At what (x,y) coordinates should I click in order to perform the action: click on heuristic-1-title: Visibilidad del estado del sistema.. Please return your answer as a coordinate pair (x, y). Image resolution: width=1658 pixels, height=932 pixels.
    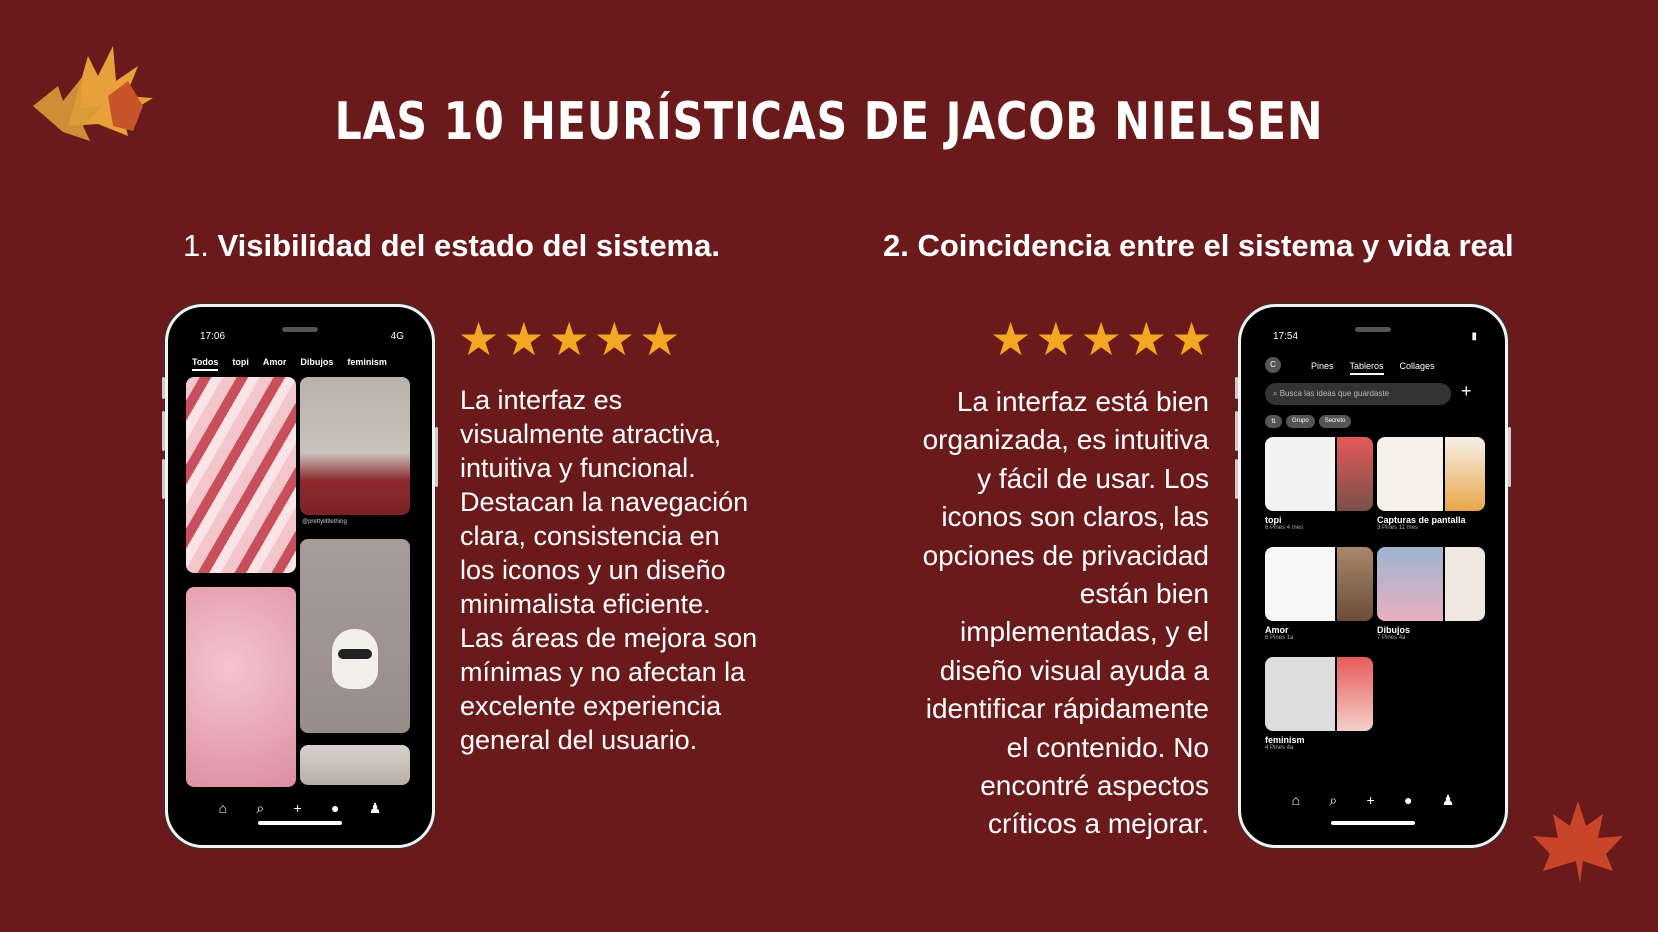
    Looking at the image, I should click on (468, 245).